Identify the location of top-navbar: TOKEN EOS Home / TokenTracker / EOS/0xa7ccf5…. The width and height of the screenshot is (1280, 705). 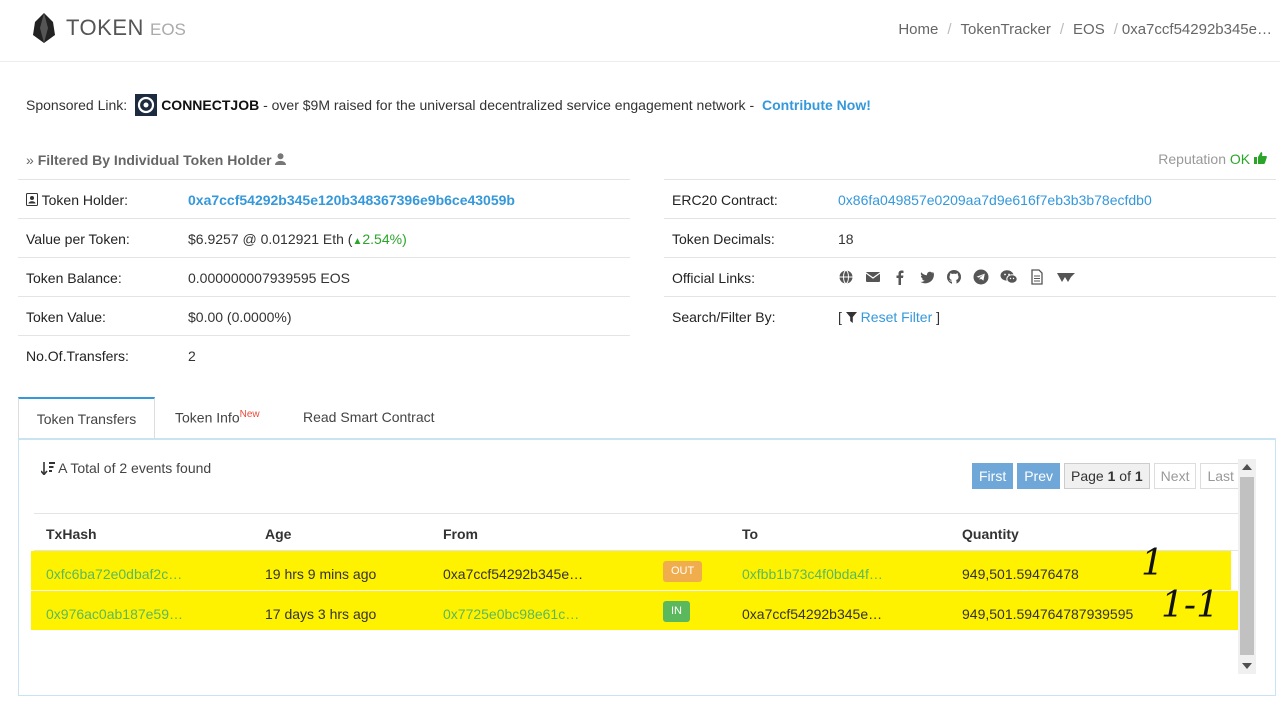
(640, 31).